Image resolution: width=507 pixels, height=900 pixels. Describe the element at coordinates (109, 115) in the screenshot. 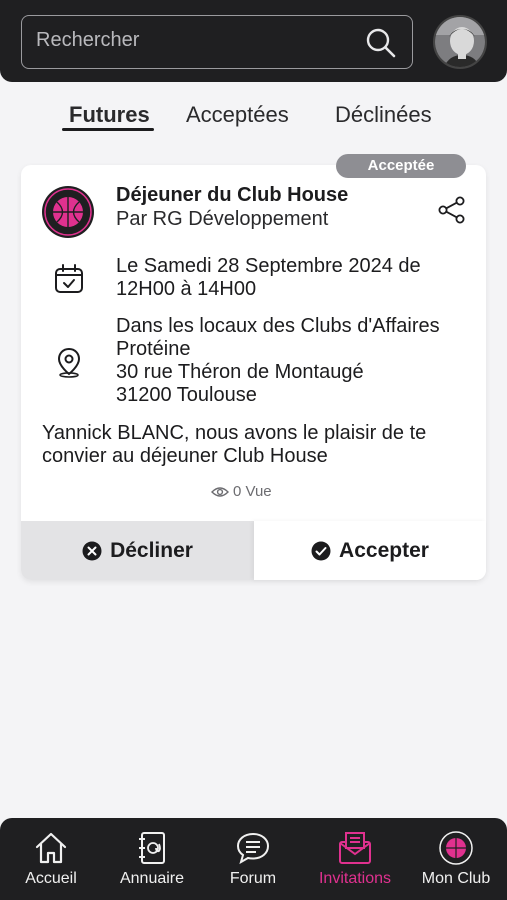

I see `tab-futures: Futures` at that location.